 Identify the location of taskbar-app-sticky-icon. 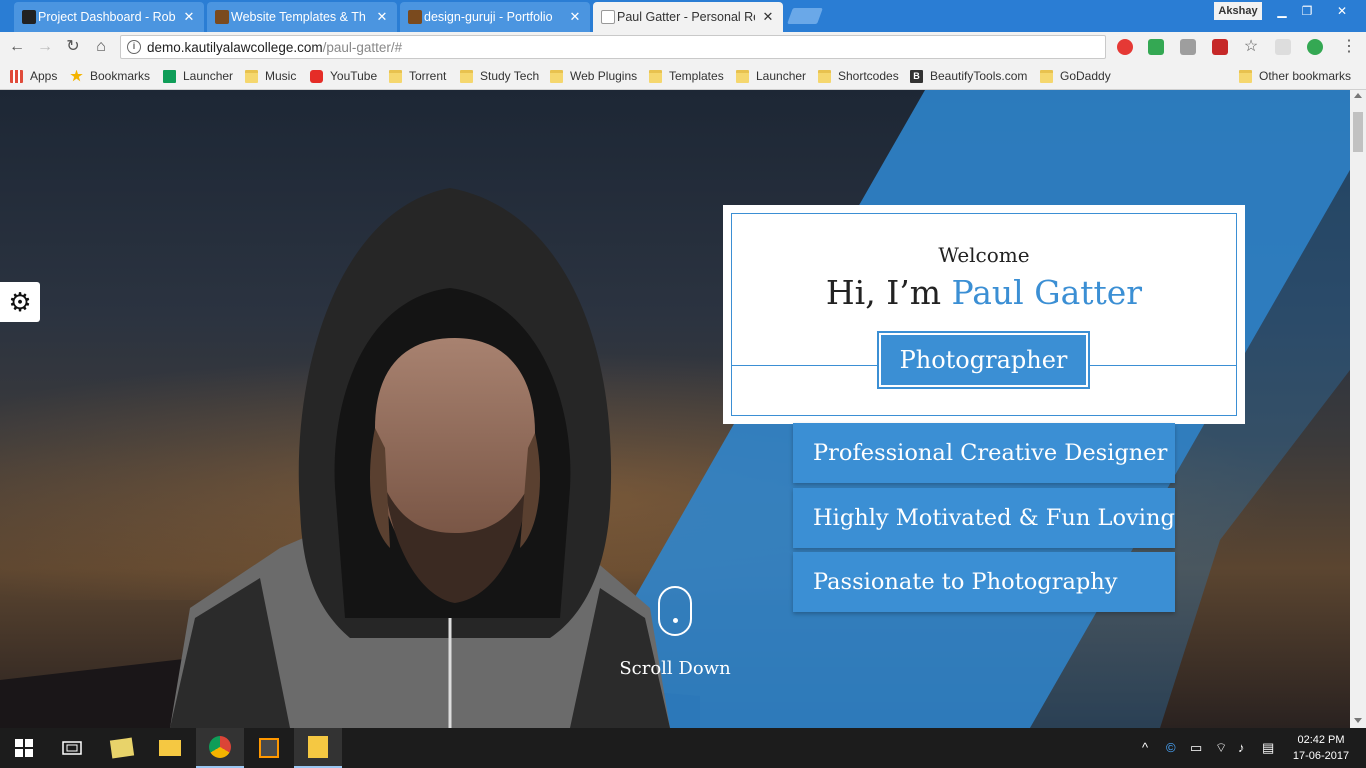
(122, 748).